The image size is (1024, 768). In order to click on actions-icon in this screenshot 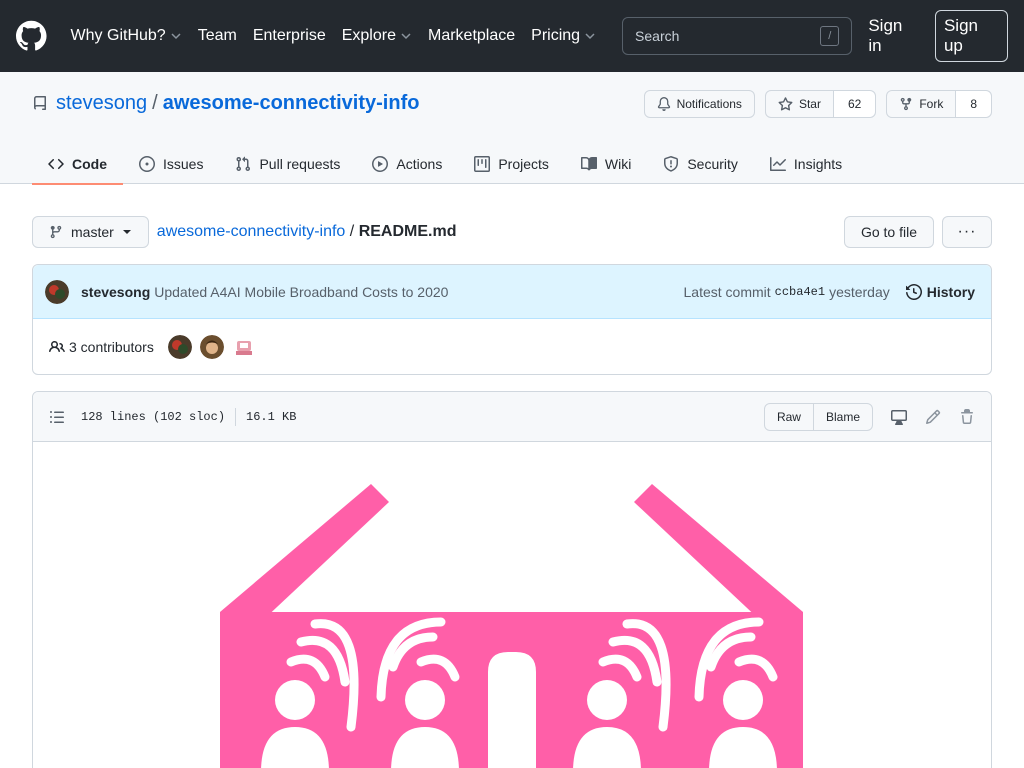, I will do `click(380, 164)`.